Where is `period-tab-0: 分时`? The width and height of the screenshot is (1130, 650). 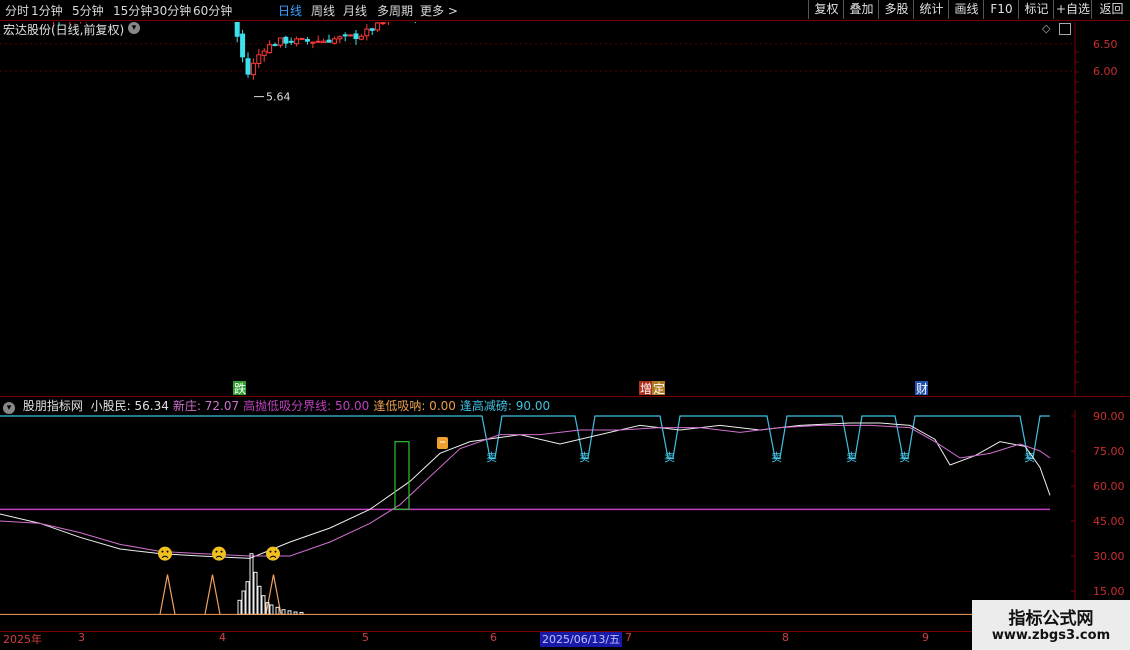
period-tab-0: 分时 is located at coordinates (17, 10).